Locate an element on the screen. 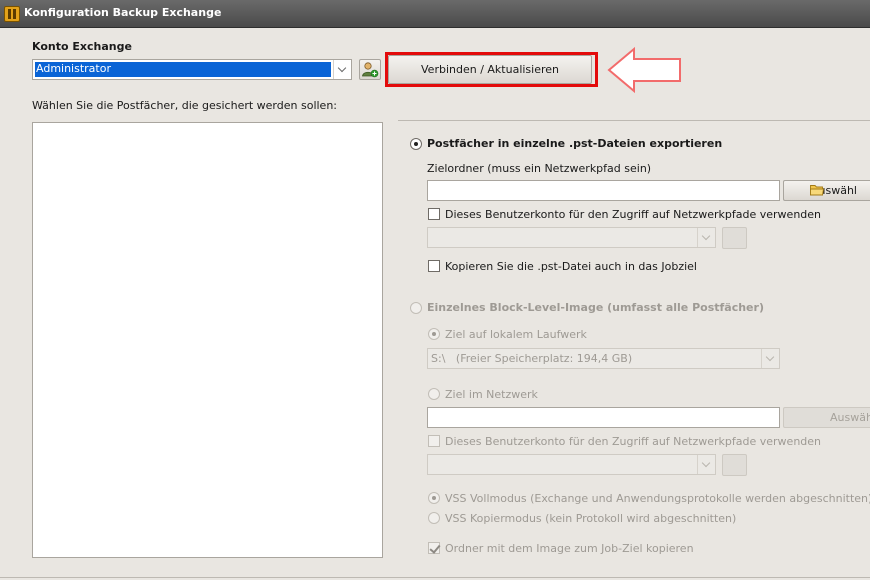 This screenshot has width=870, height=580. target-folder-input is located at coordinates (603, 190).